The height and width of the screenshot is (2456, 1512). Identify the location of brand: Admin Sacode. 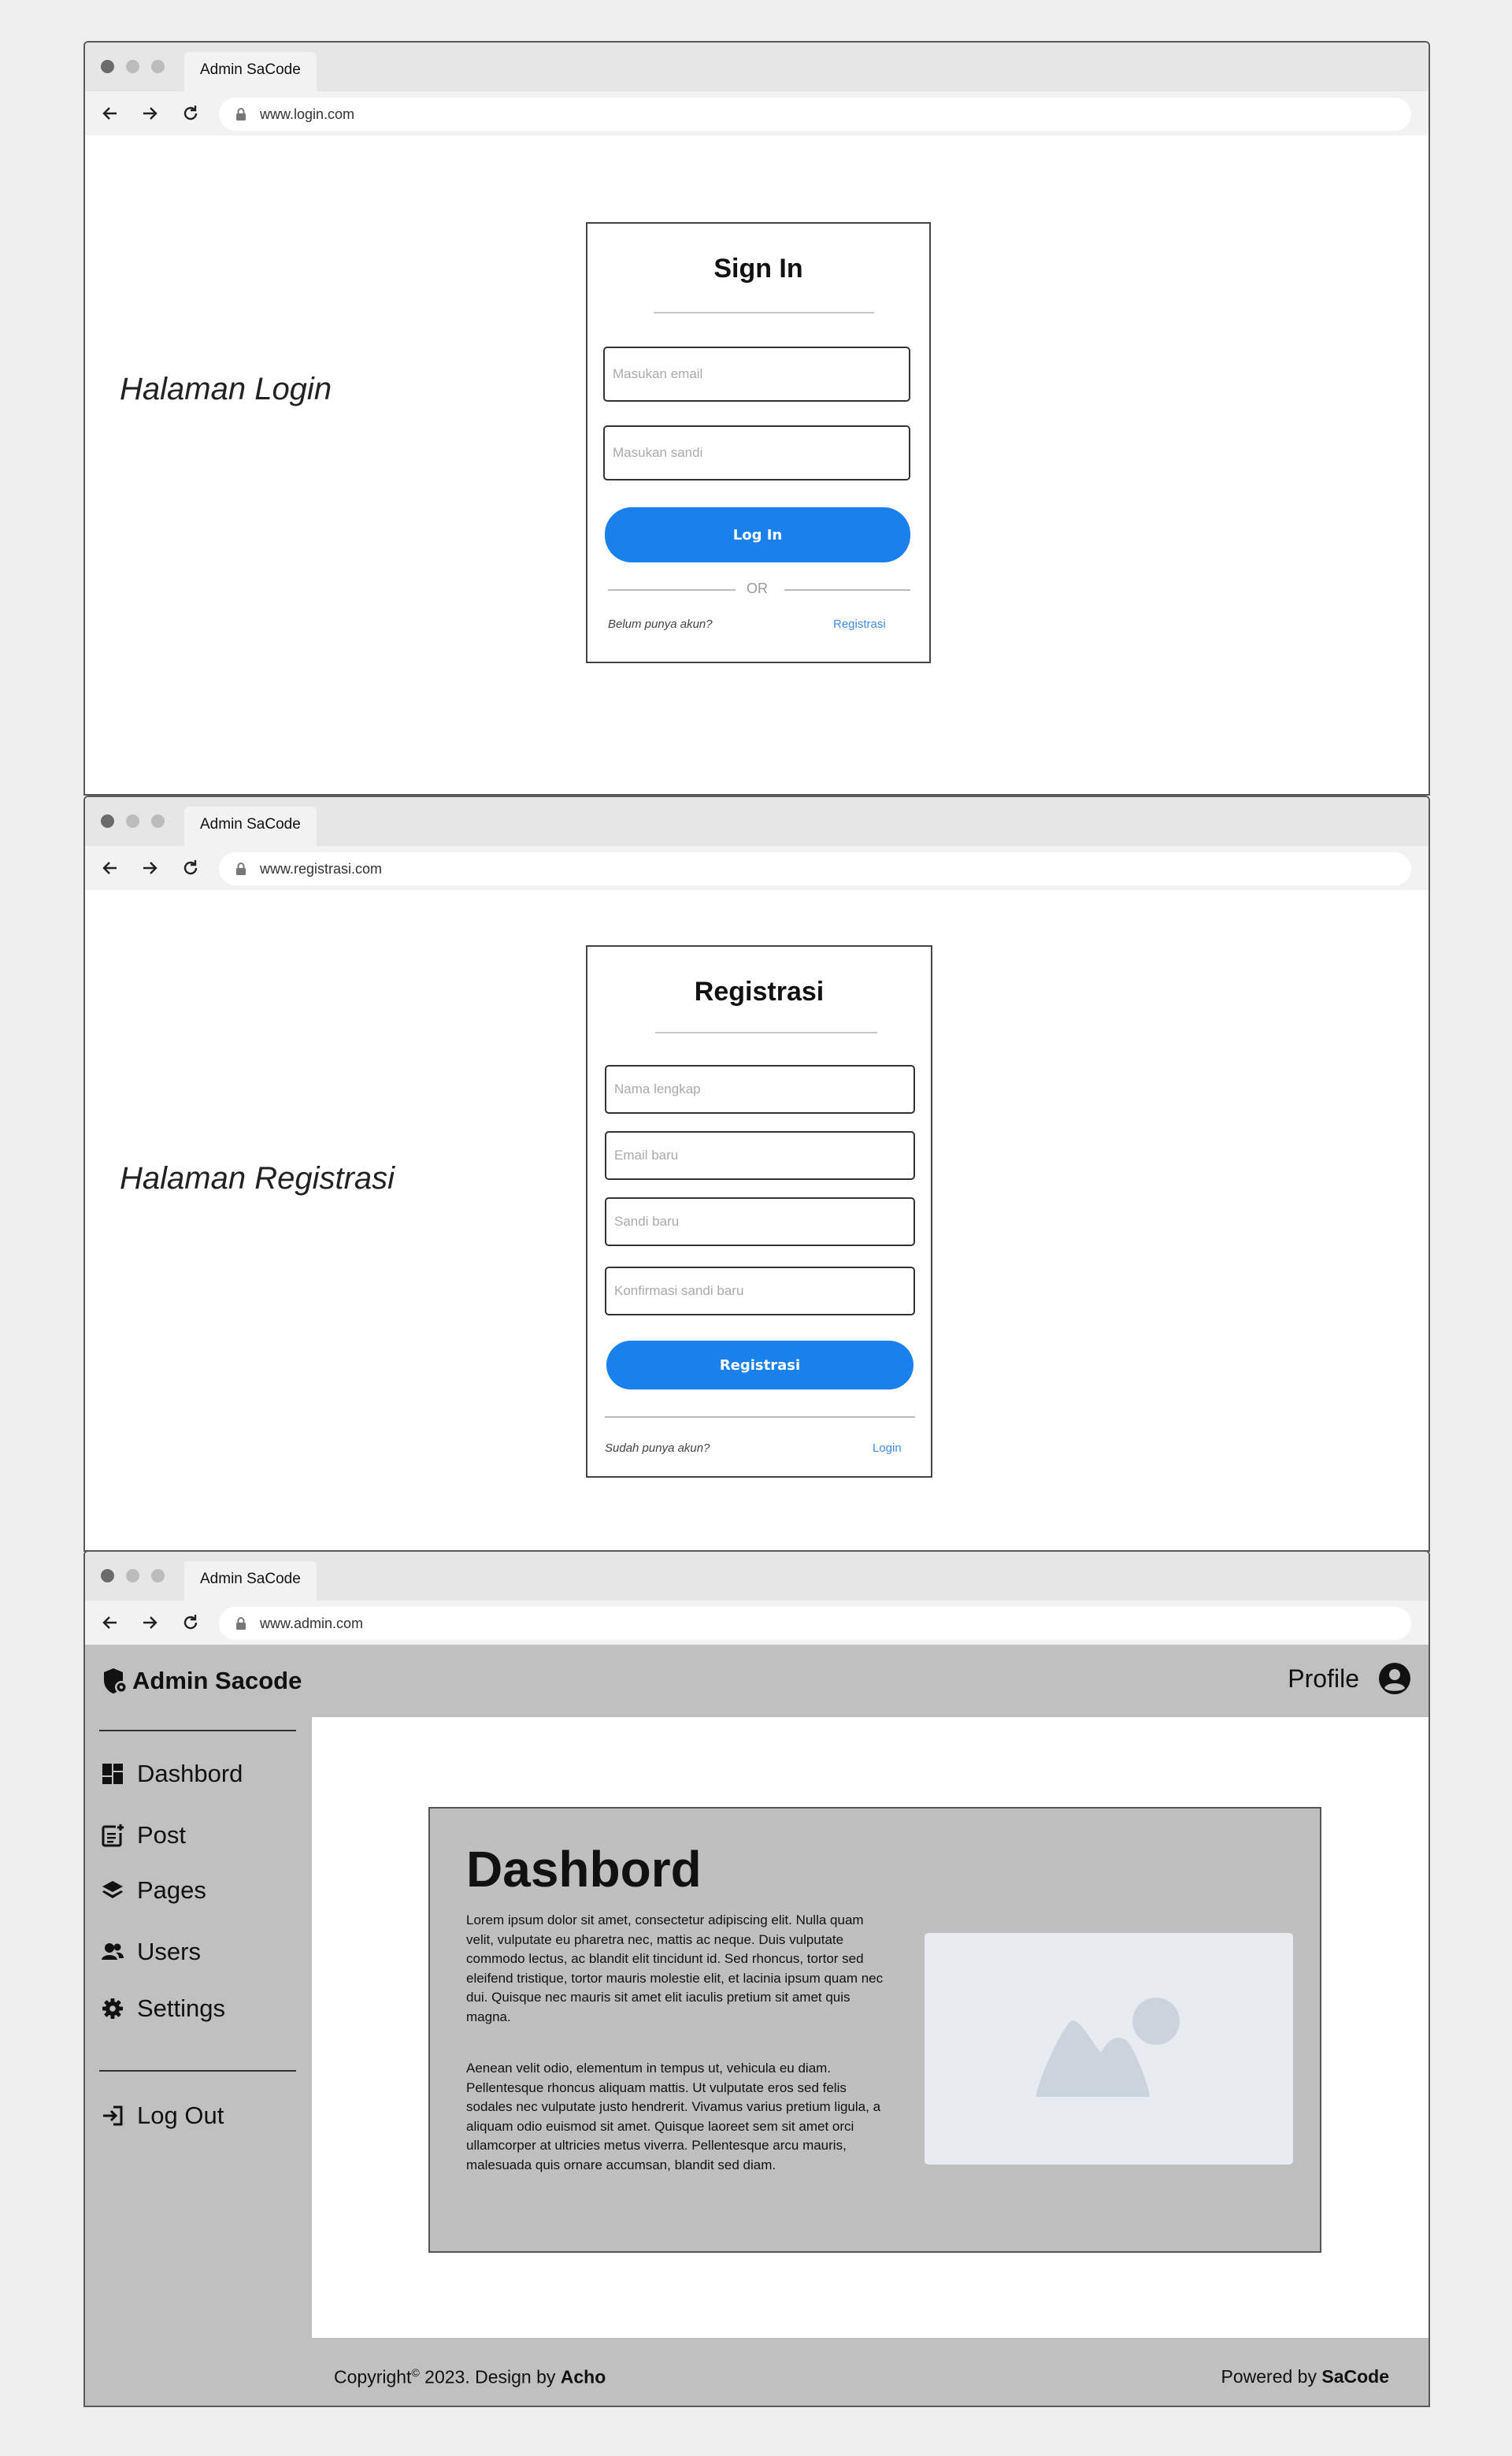
(201, 1681).